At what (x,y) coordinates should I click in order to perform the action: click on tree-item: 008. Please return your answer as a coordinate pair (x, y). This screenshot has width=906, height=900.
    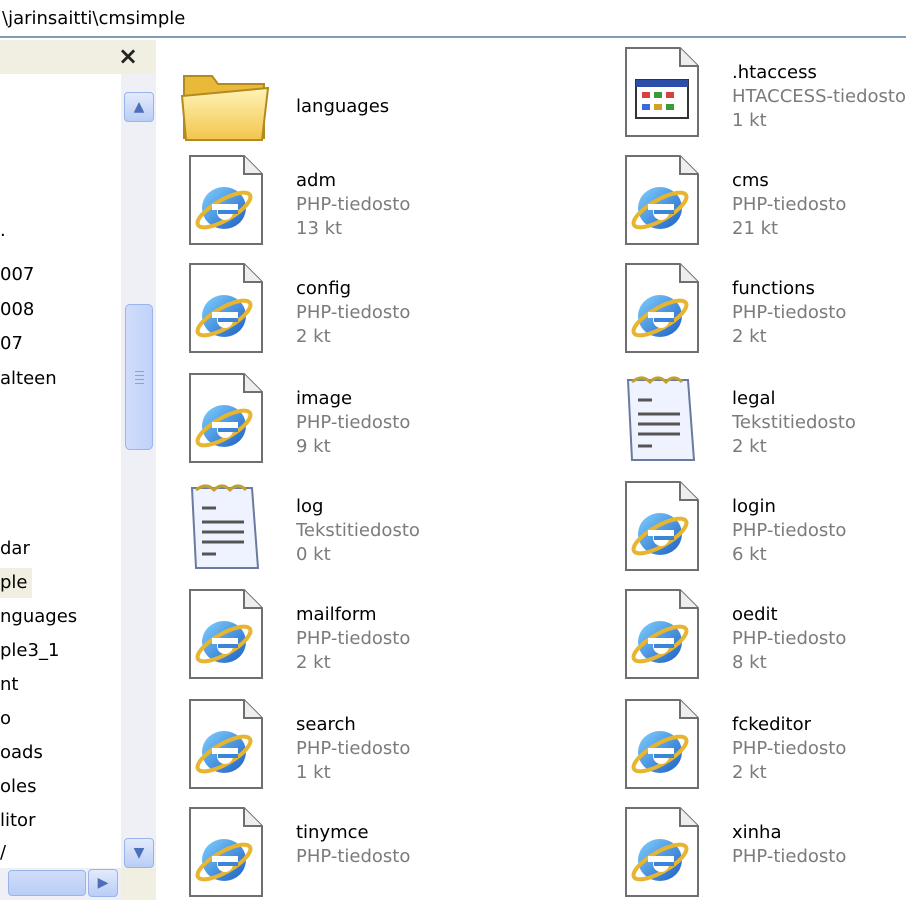
    Looking at the image, I should click on (19, 309).